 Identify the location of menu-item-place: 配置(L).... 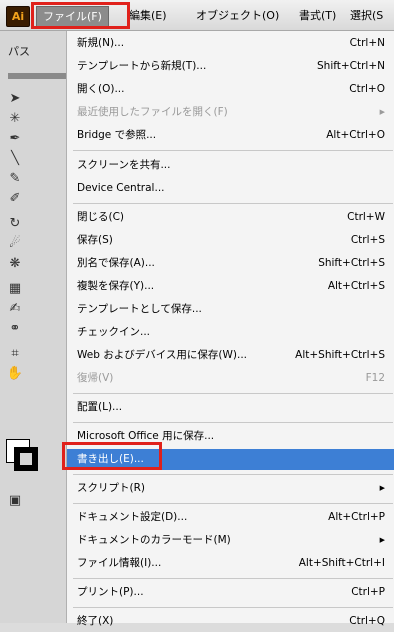
(230, 407).